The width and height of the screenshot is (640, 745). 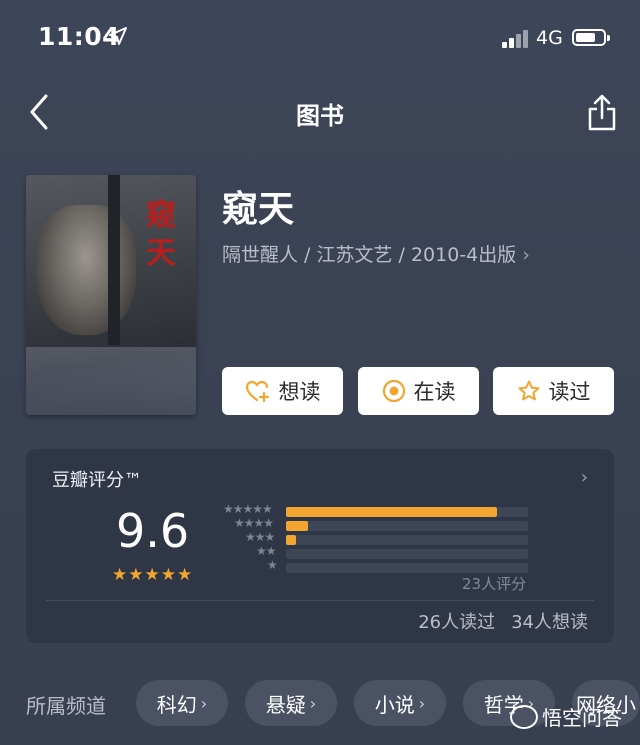 I want to click on rating-distribution-row: ★, so click(x=373, y=565).